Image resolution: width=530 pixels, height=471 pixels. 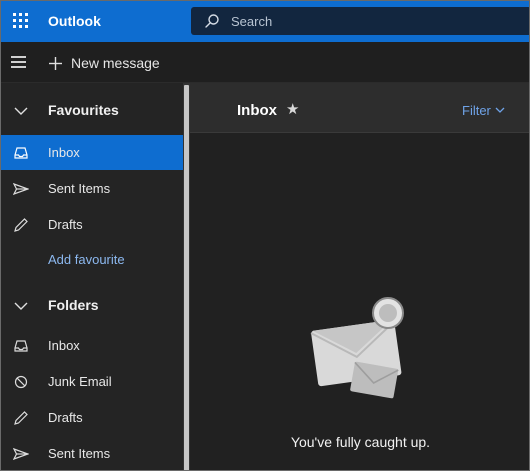 I want to click on favourites-header: Favourites, so click(x=92, y=110).